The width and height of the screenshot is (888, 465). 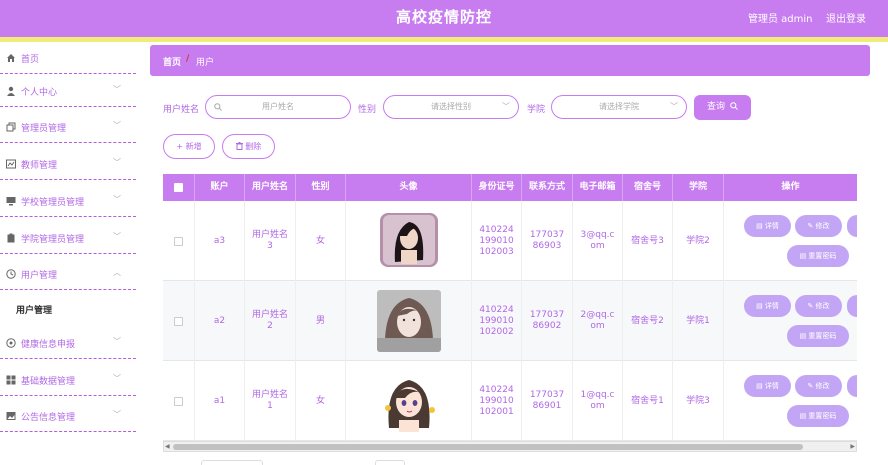 What do you see at coordinates (619, 107) in the screenshot?
I see `college-select: 请选择学院 ﹀` at bounding box center [619, 107].